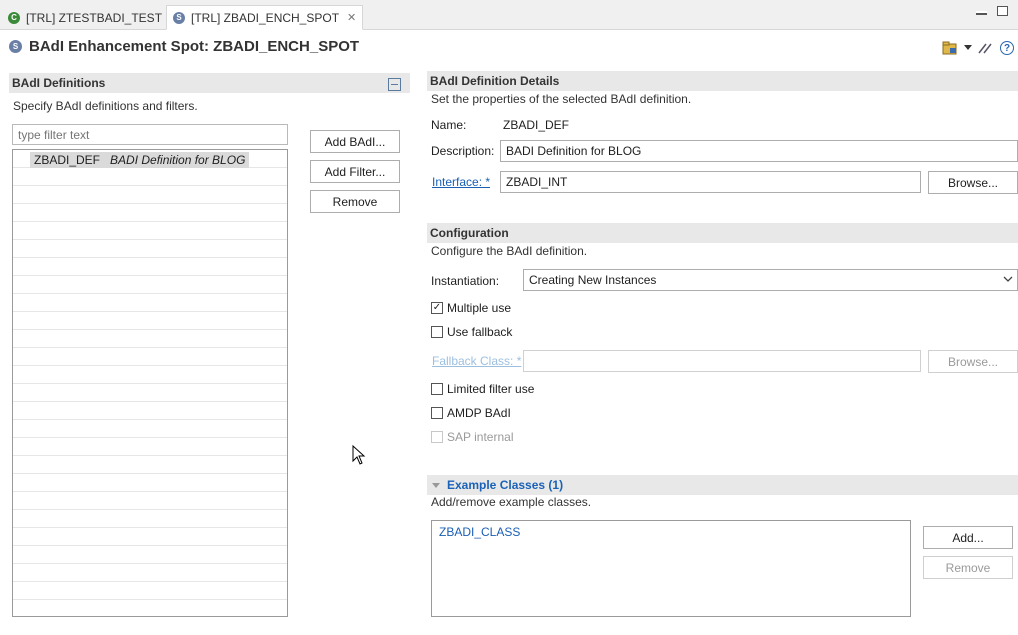 This screenshot has height=635, width=1018. I want to click on badi-definitions-header: BAdI Definitions, so click(209, 83).